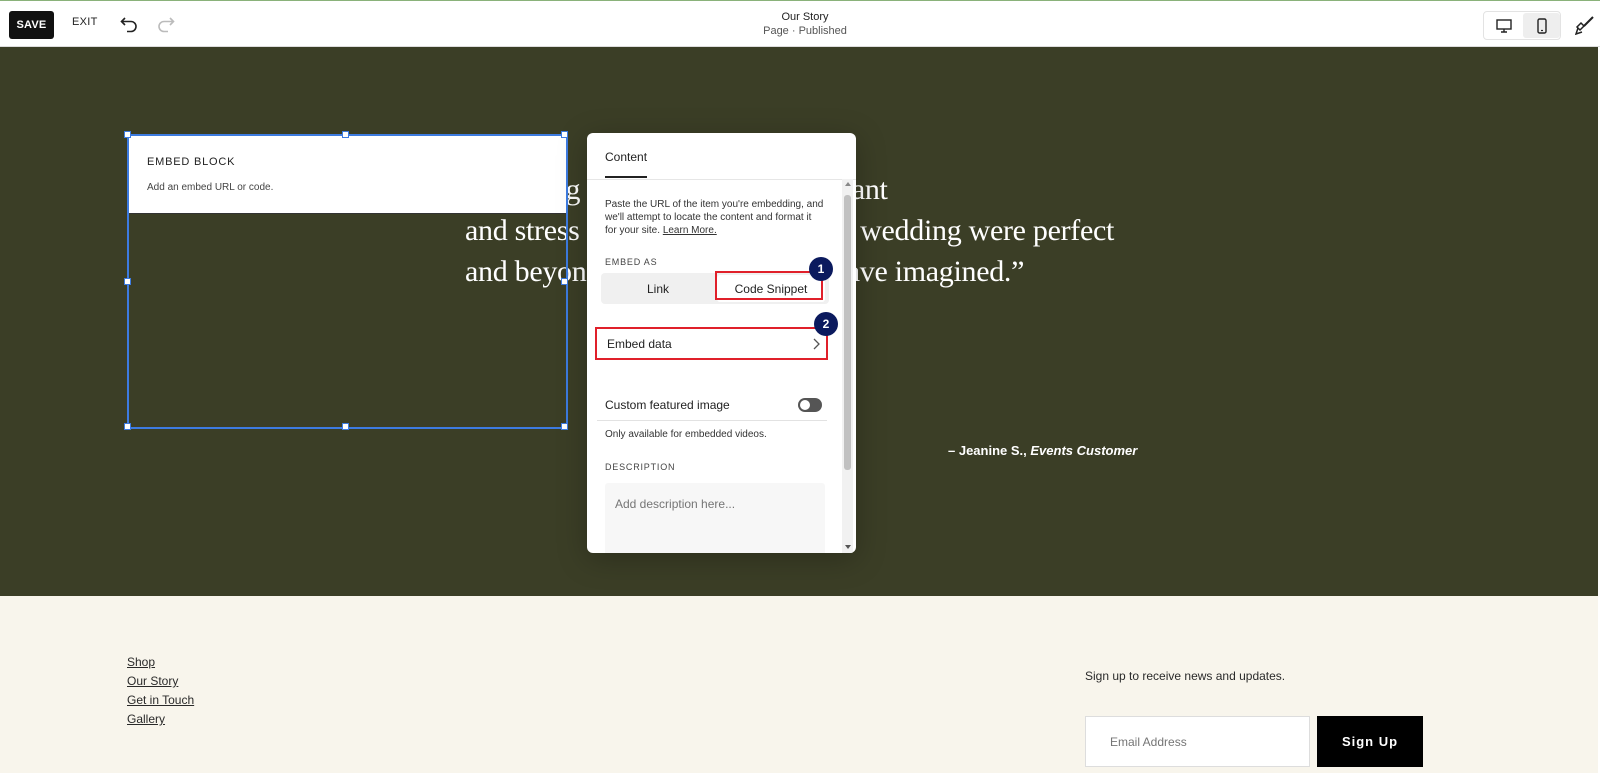 The width and height of the screenshot is (1600, 773). Describe the element at coordinates (1370, 741) in the screenshot. I see `sign-up-button: Sign Up` at that location.